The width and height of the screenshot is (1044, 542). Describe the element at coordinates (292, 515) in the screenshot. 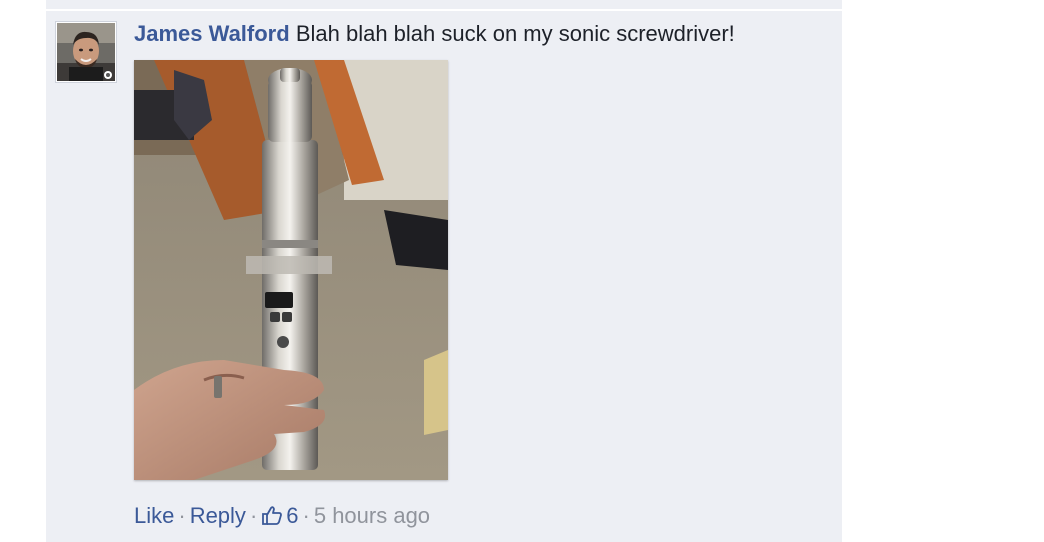

I see `like-count-number: 6` at that location.